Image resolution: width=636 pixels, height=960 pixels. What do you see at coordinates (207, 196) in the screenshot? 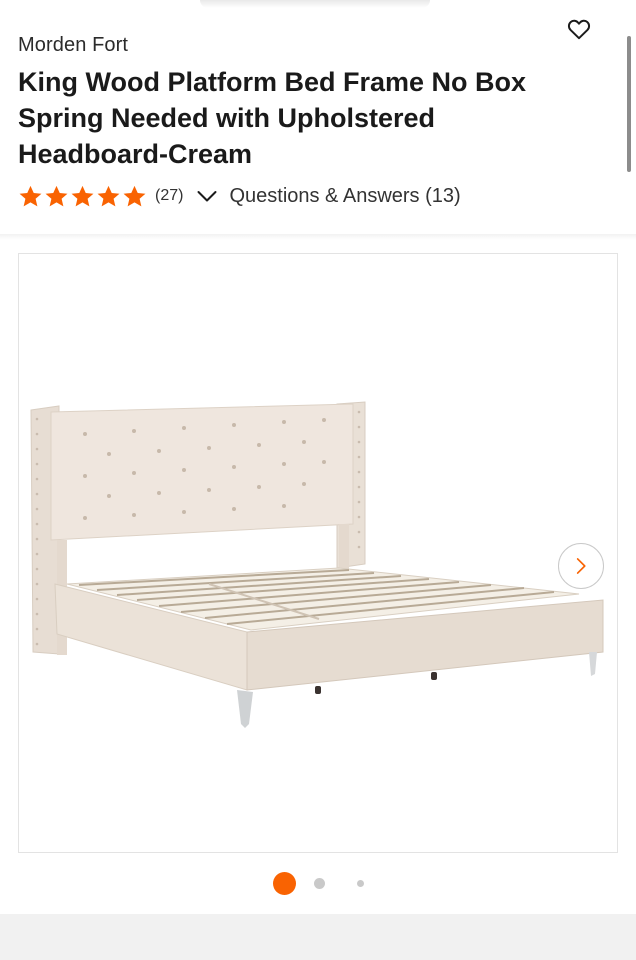
I see `chevron-down-icon` at bounding box center [207, 196].